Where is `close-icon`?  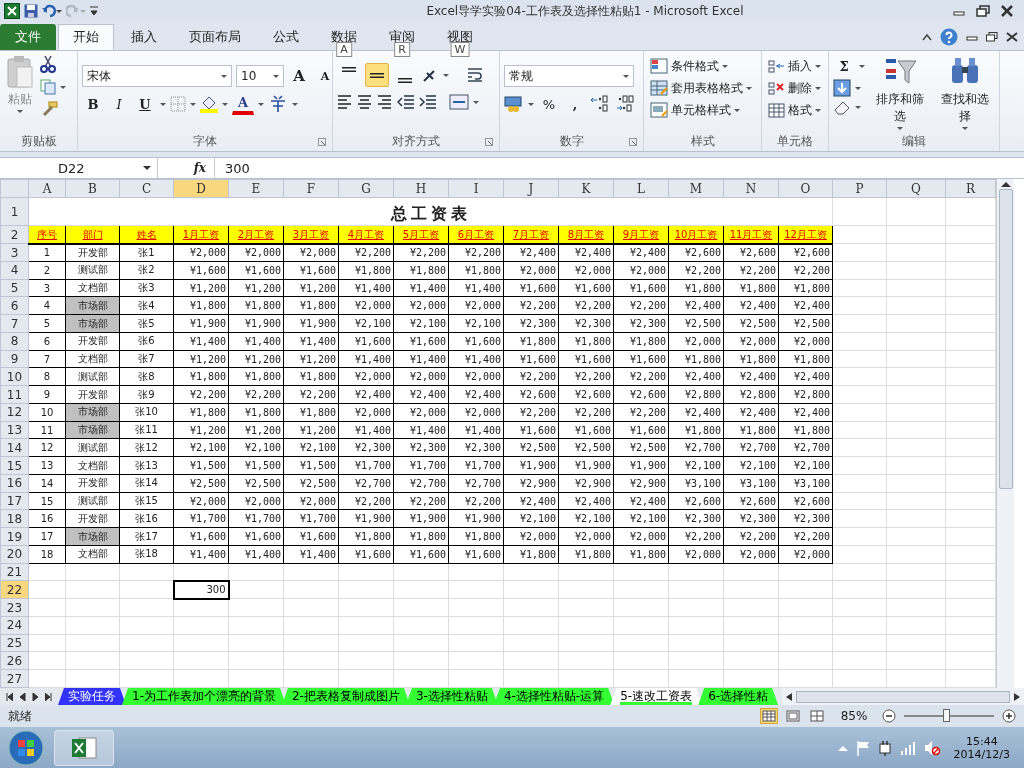
close-icon is located at coordinates (1007, 11).